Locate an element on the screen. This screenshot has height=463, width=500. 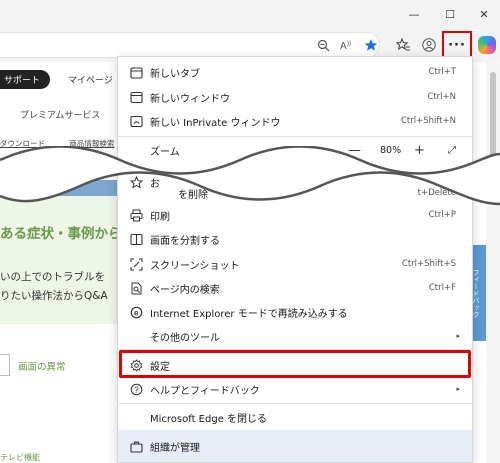
svg-text: A is located at coordinates (343, 46).